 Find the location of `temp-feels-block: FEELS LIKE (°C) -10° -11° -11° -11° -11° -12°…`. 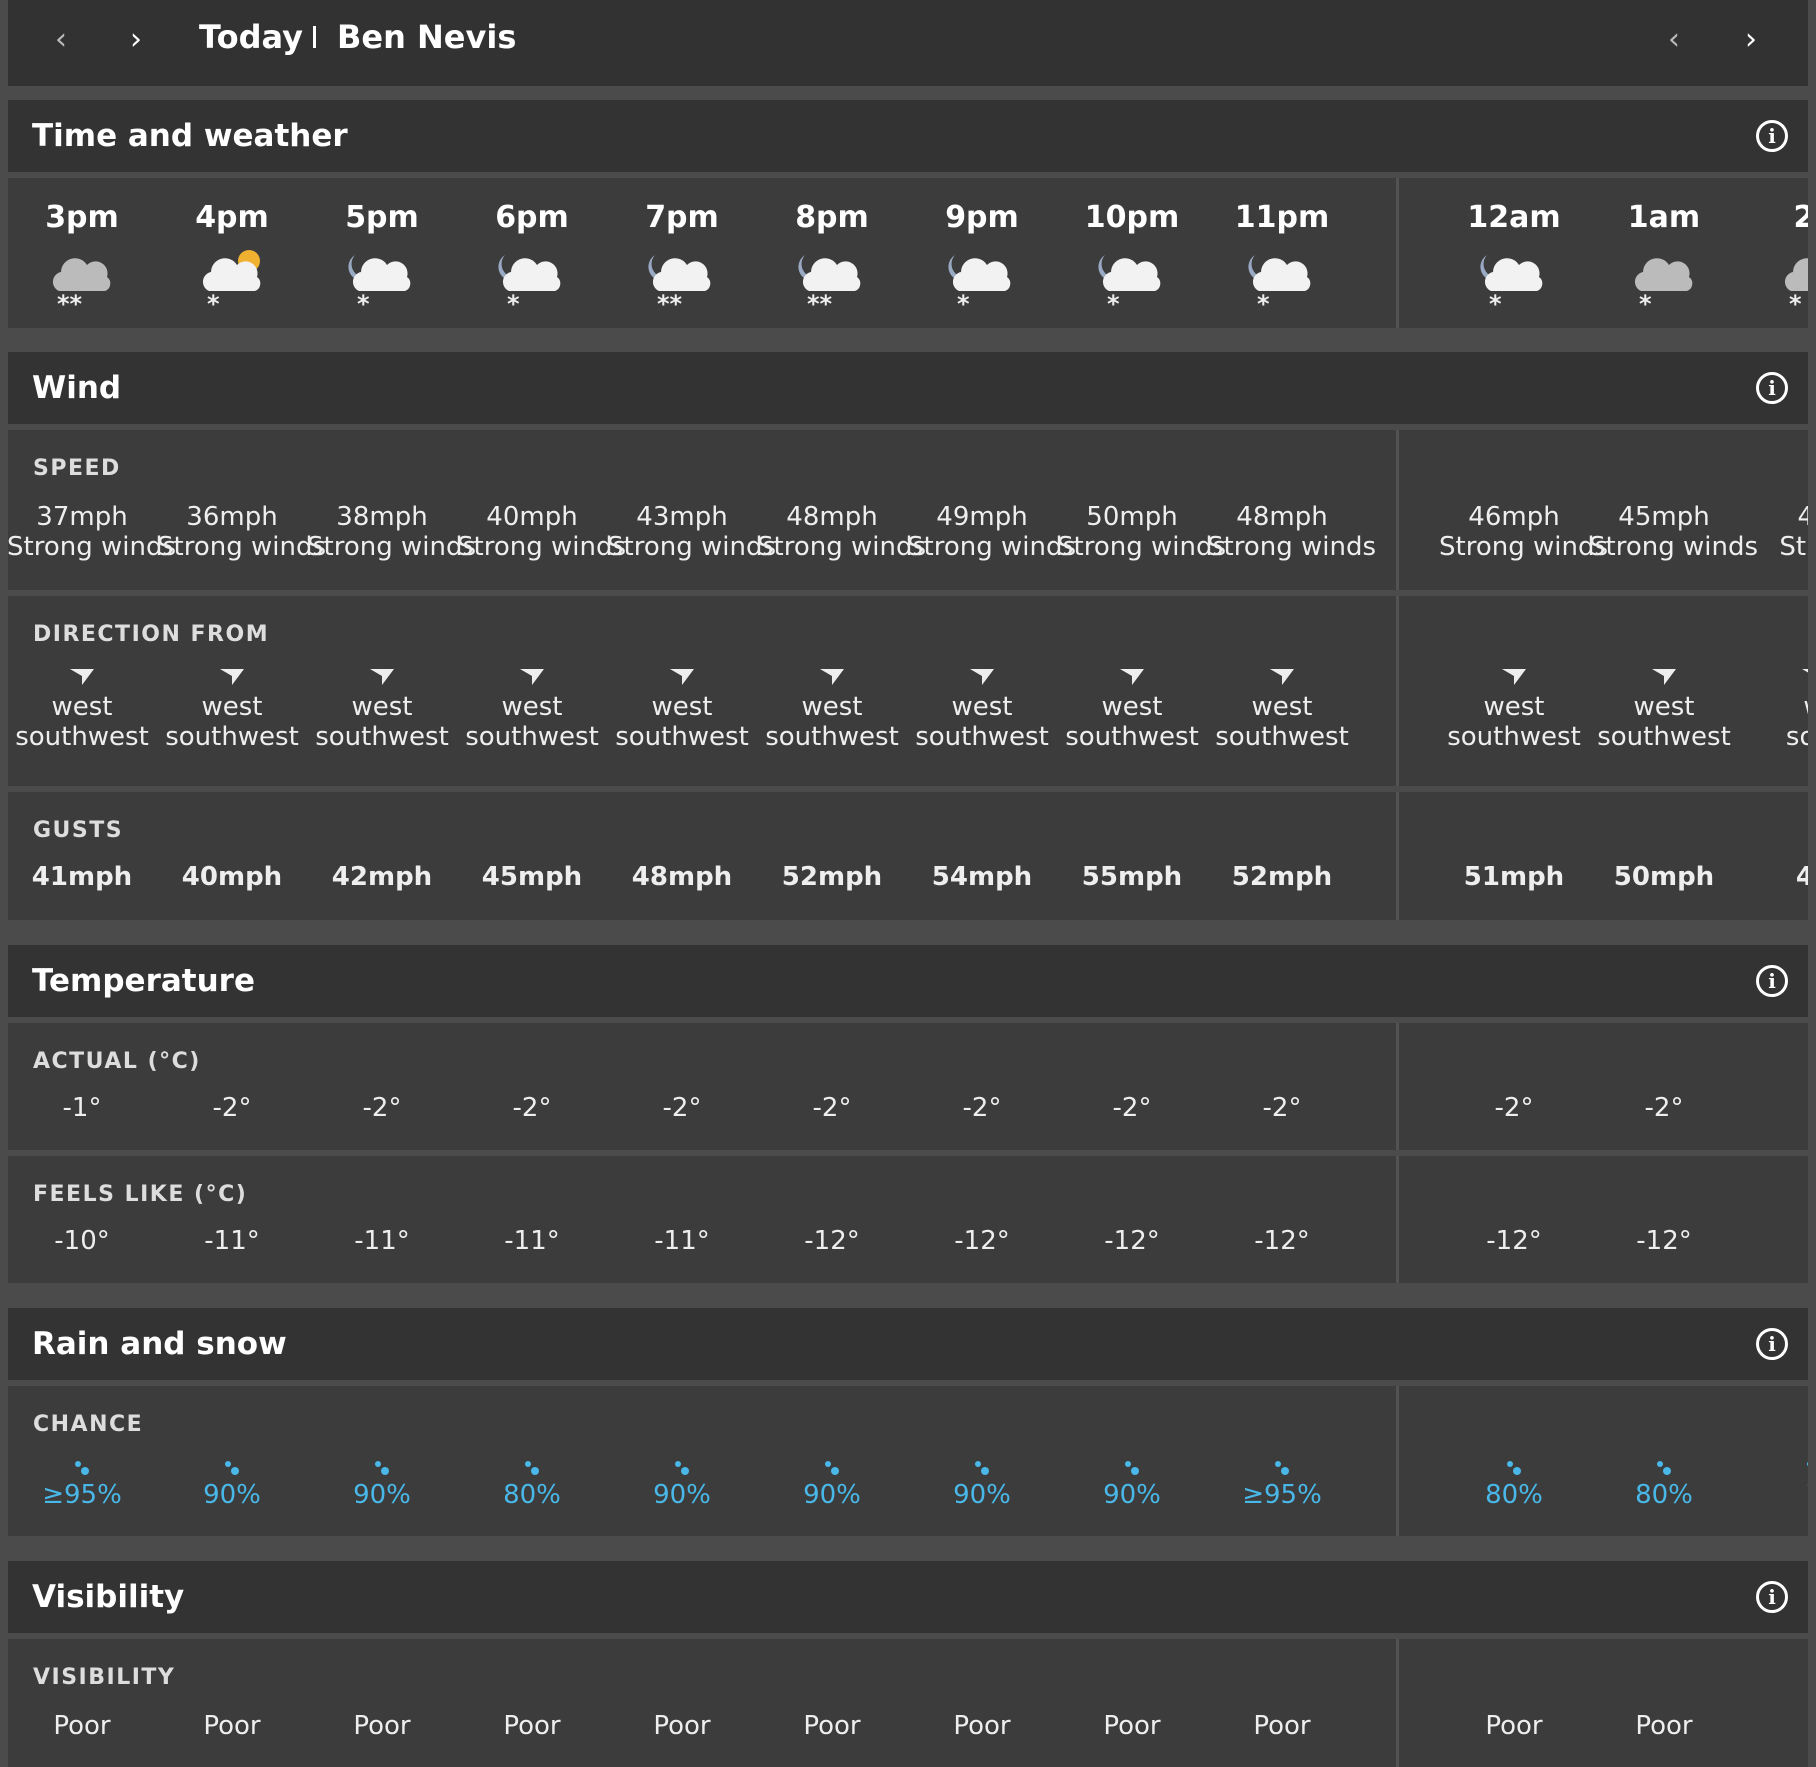

temp-feels-block: FEELS LIKE (°C) -10° -11° -11° -11° -11° -12°… is located at coordinates (908, 1219).